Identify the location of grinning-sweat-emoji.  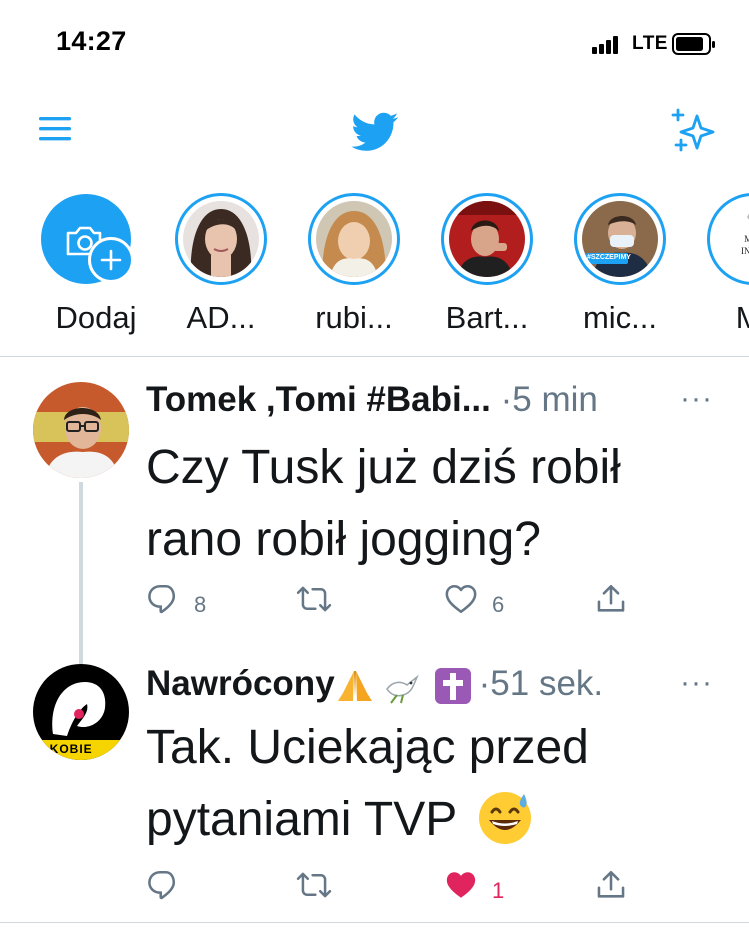
(504, 818).